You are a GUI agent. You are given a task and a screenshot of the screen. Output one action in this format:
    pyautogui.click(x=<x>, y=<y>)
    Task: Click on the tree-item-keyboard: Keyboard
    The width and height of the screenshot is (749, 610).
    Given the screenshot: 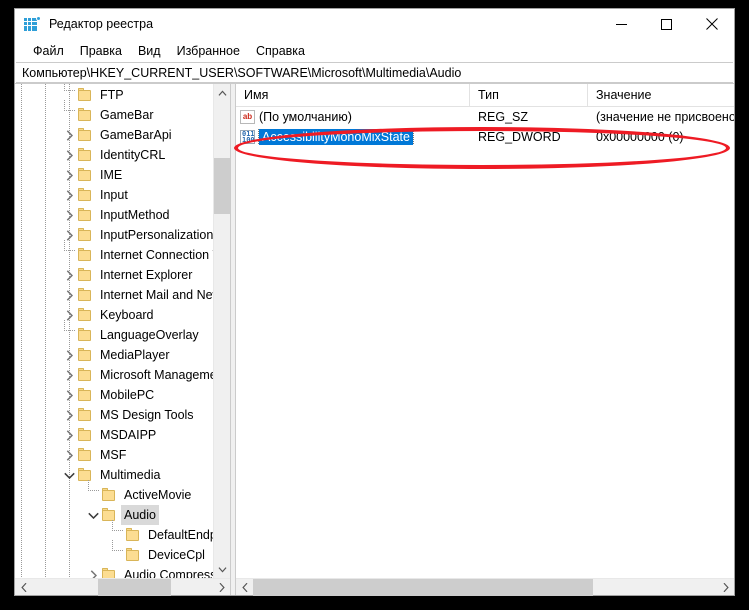 What is the action you would take?
    pyautogui.click(x=114, y=315)
    